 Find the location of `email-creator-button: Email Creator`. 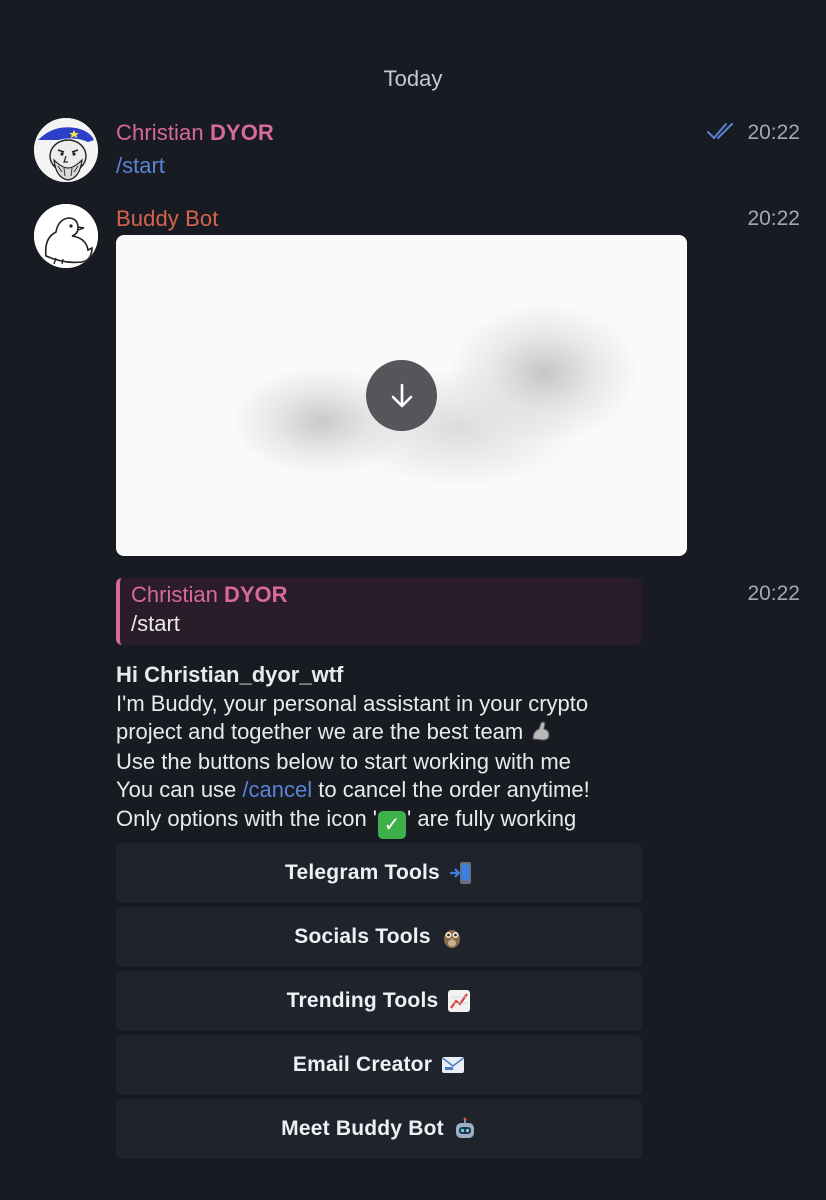

email-creator-button: Email Creator is located at coordinates (379, 1065).